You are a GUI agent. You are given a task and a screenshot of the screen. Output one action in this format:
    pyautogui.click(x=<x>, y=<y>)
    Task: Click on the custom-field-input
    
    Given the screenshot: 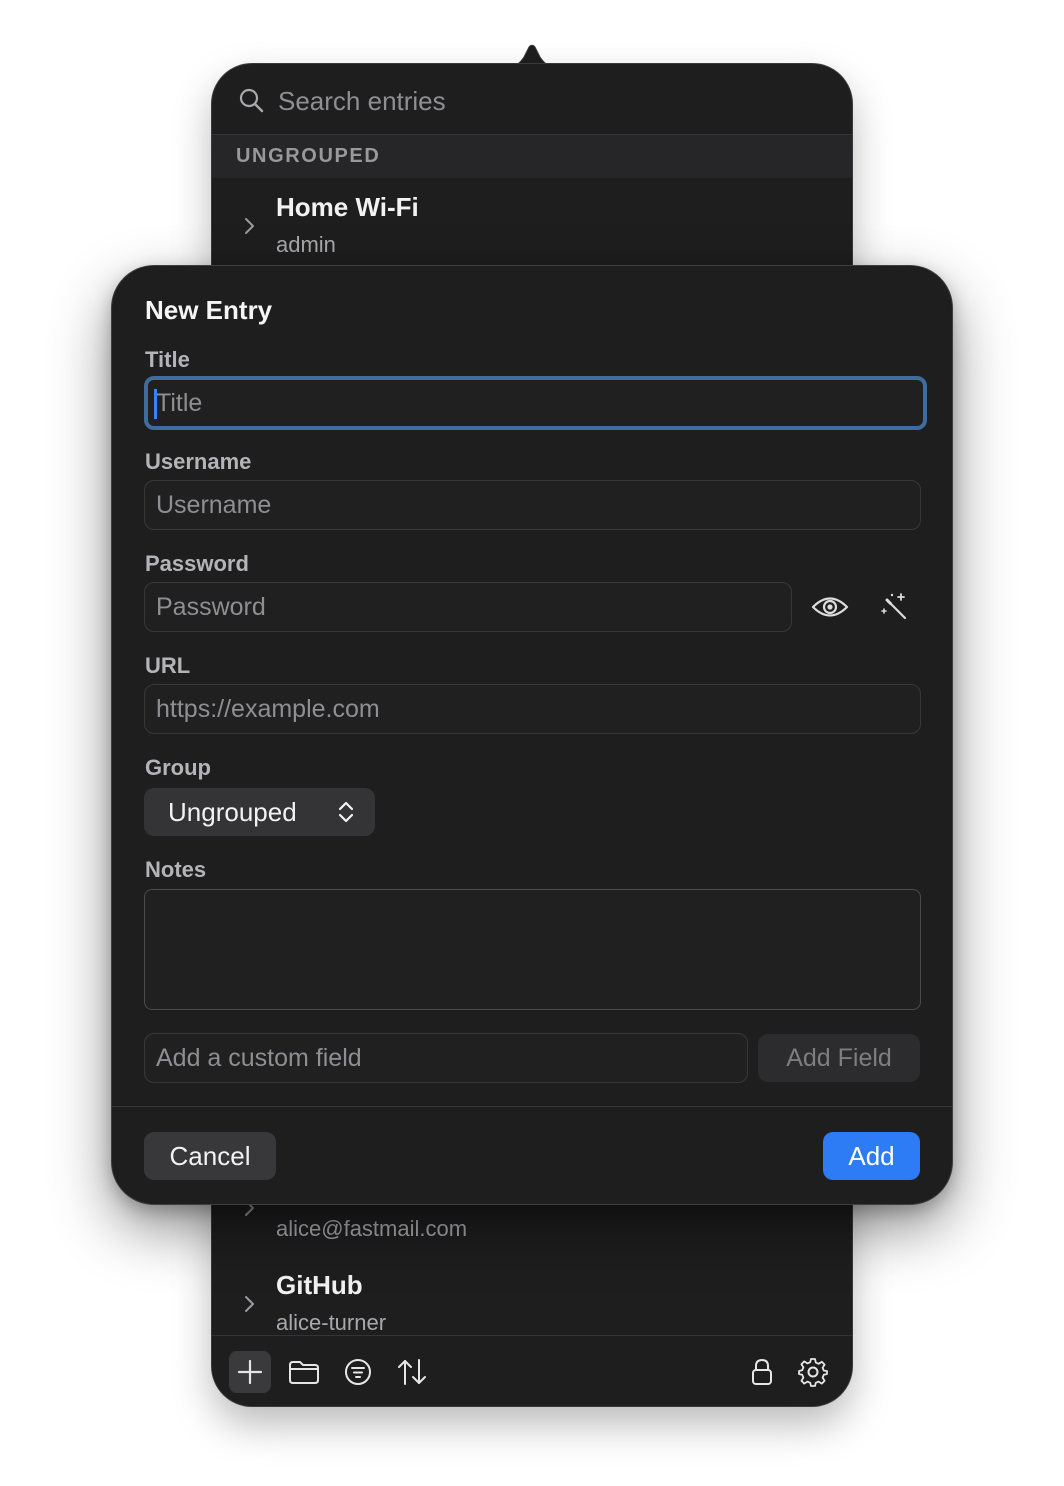 What is the action you would take?
    pyautogui.click(x=446, y=1058)
    